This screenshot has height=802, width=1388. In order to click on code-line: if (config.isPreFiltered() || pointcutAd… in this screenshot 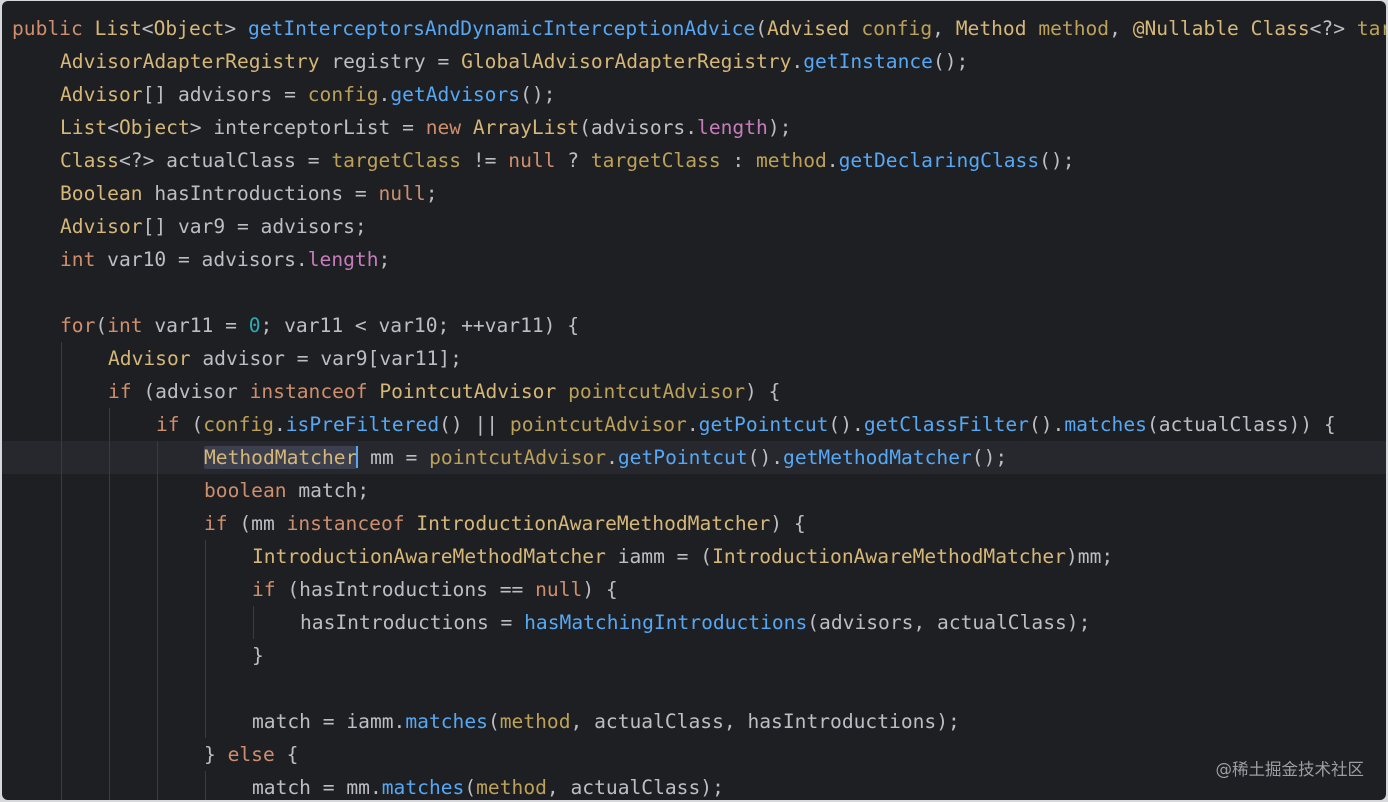, I will do `click(694, 424)`.